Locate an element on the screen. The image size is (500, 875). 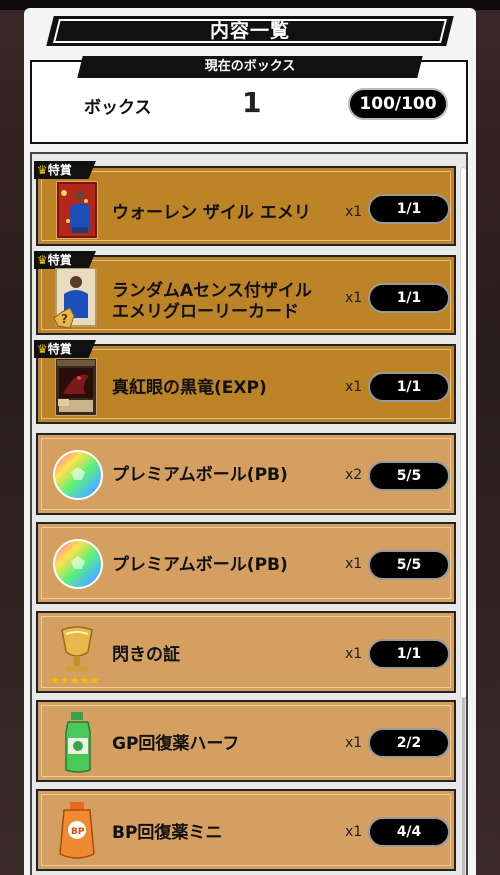
box-count-pill: 100/100 is located at coordinates (398, 104).